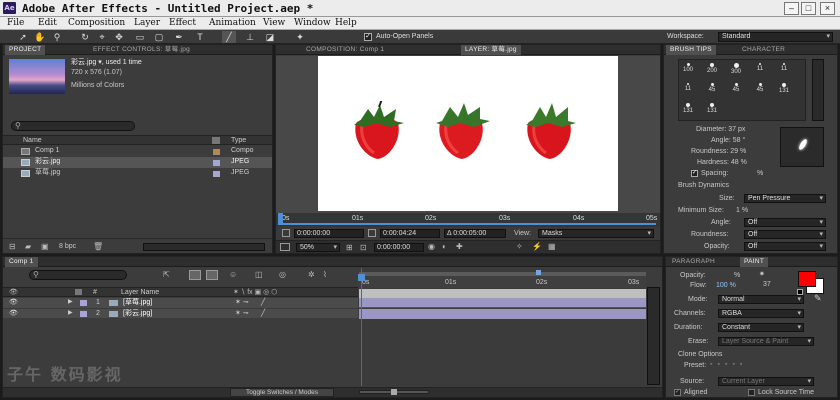 The image size is (840, 400). Describe the element at coordinates (282, 274) in the screenshot. I see `motion-blur-icon: ◎` at that location.